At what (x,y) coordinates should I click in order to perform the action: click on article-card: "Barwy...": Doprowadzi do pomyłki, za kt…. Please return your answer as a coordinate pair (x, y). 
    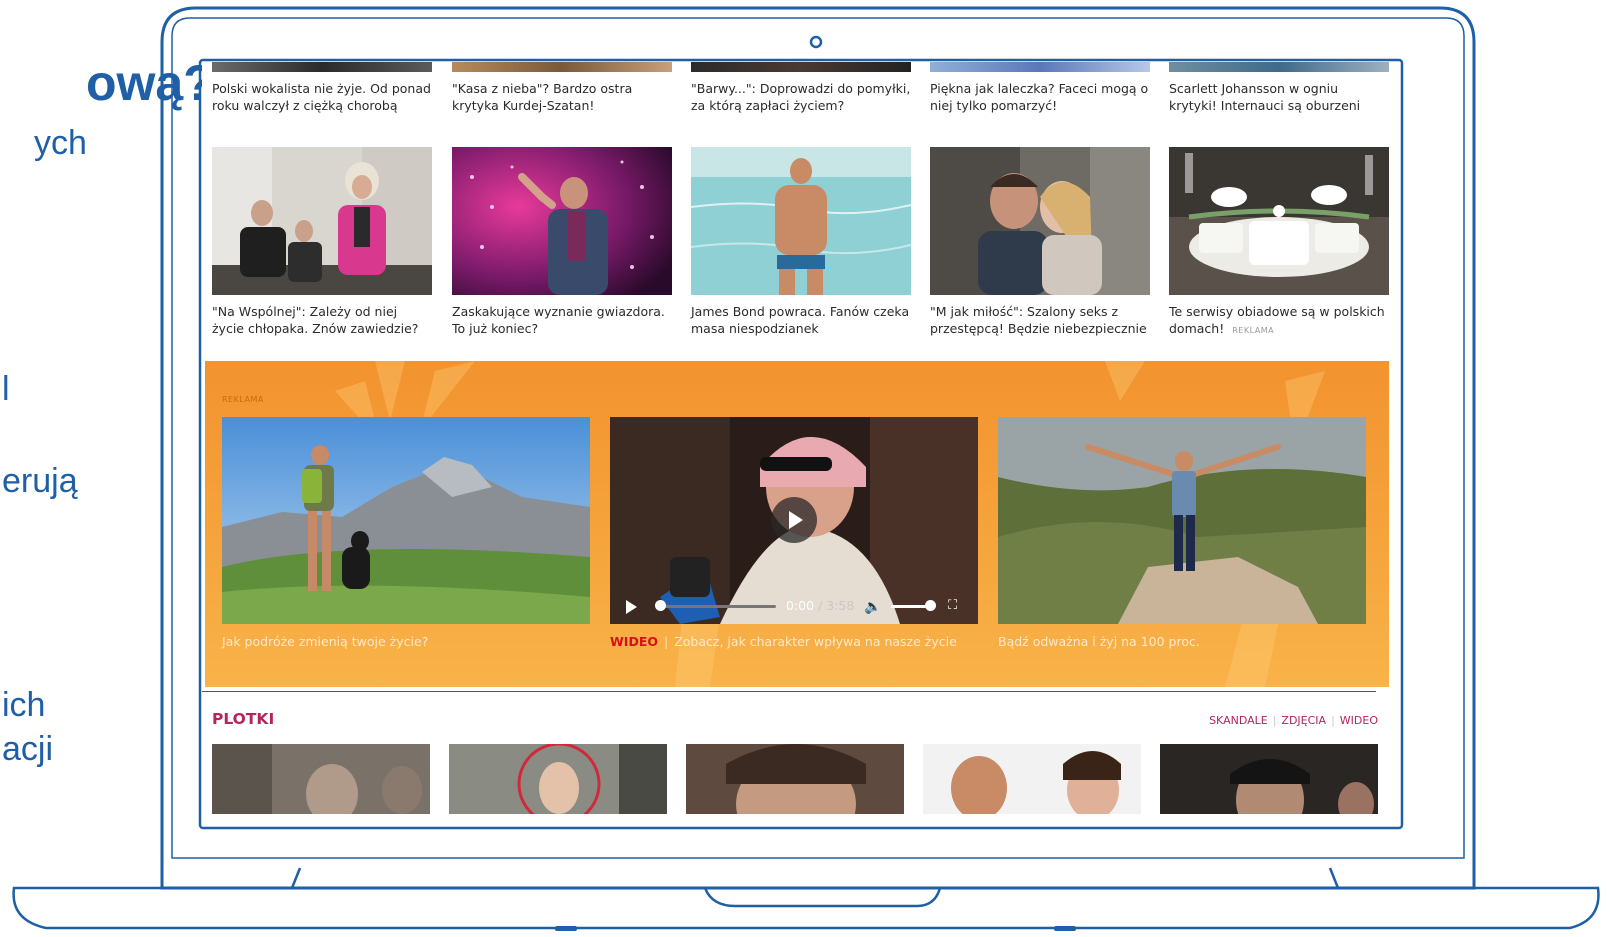
    Looking at the image, I should click on (801, 88).